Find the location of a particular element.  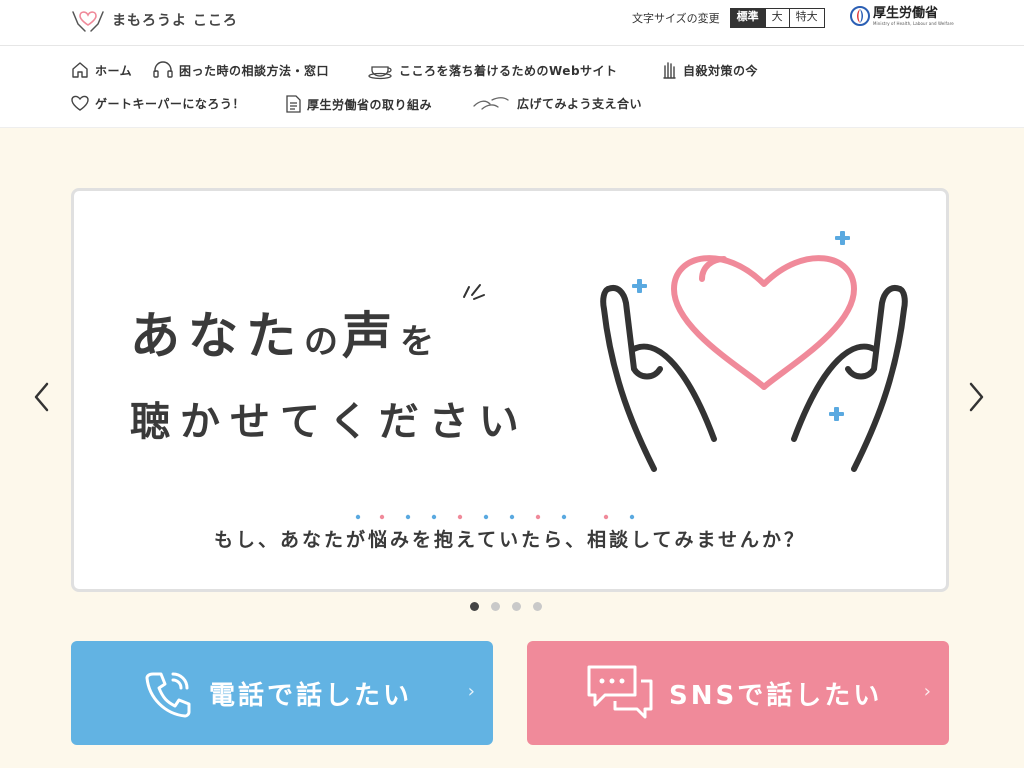

ministry-sub: Ministry of Health, Labour and Welfare is located at coordinates (913, 23).